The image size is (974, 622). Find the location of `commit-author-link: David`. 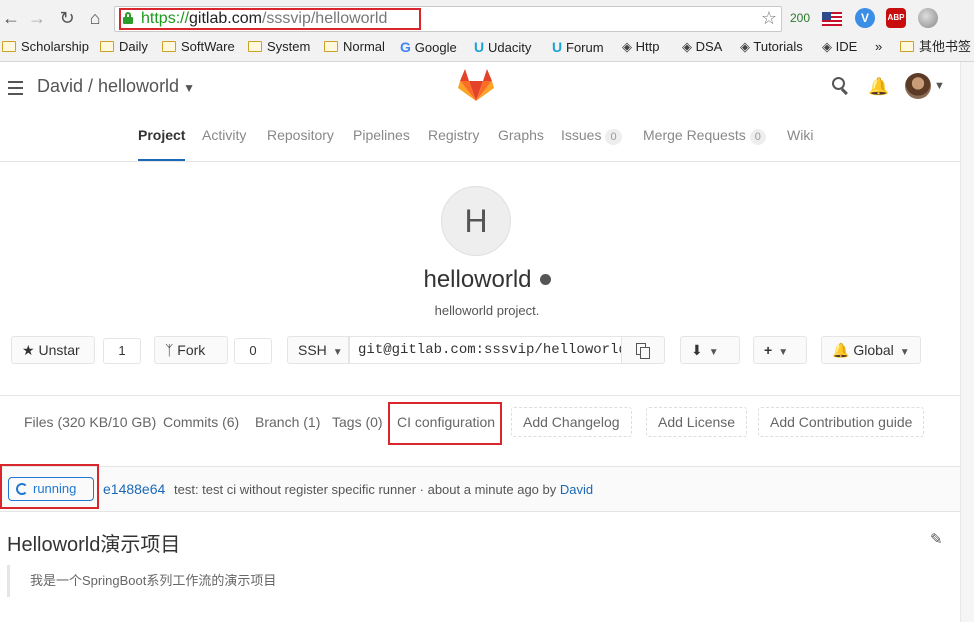

commit-author-link: David is located at coordinates (576, 489).